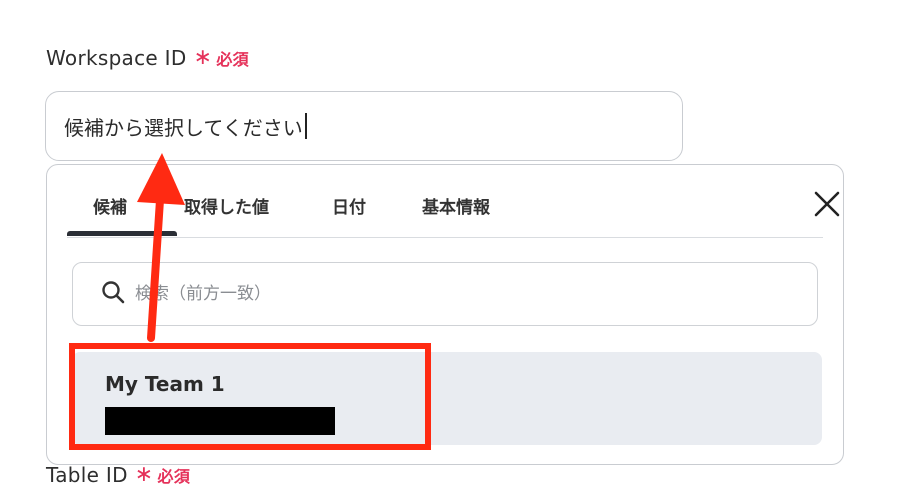 Image resolution: width=920 pixels, height=498 pixels. I want to click on table-id-label: Table ID ∗ 必須, so click(118, 475).